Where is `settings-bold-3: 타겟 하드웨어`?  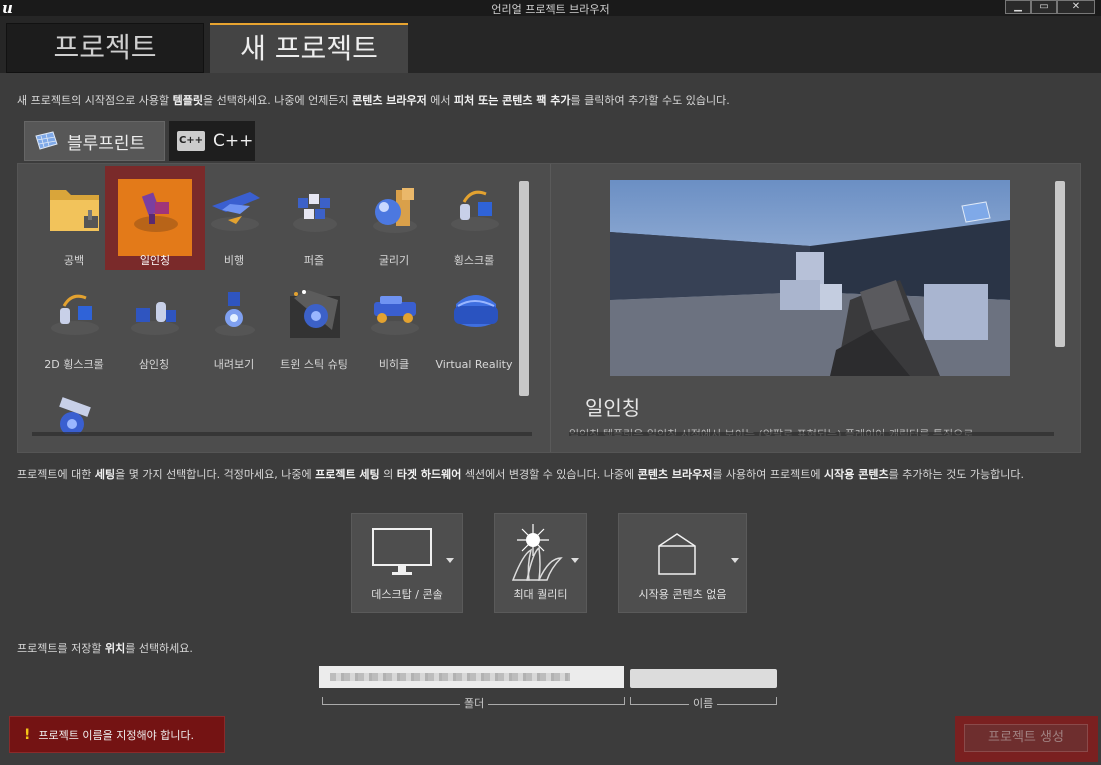
settings-bold-3: 타겟 하드웨어 is located at coordinates (429, 474).